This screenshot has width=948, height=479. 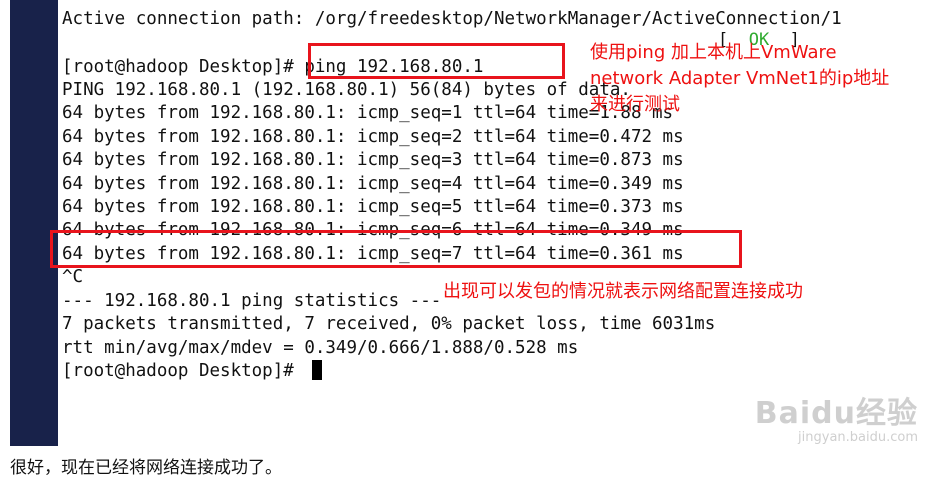 What do you see at coordinates (623, 291) in the screenshot?
I see `annotation-success-note: 出现可以发包的情况就表示网络配置连接成功` at bounding box center [623, 291].